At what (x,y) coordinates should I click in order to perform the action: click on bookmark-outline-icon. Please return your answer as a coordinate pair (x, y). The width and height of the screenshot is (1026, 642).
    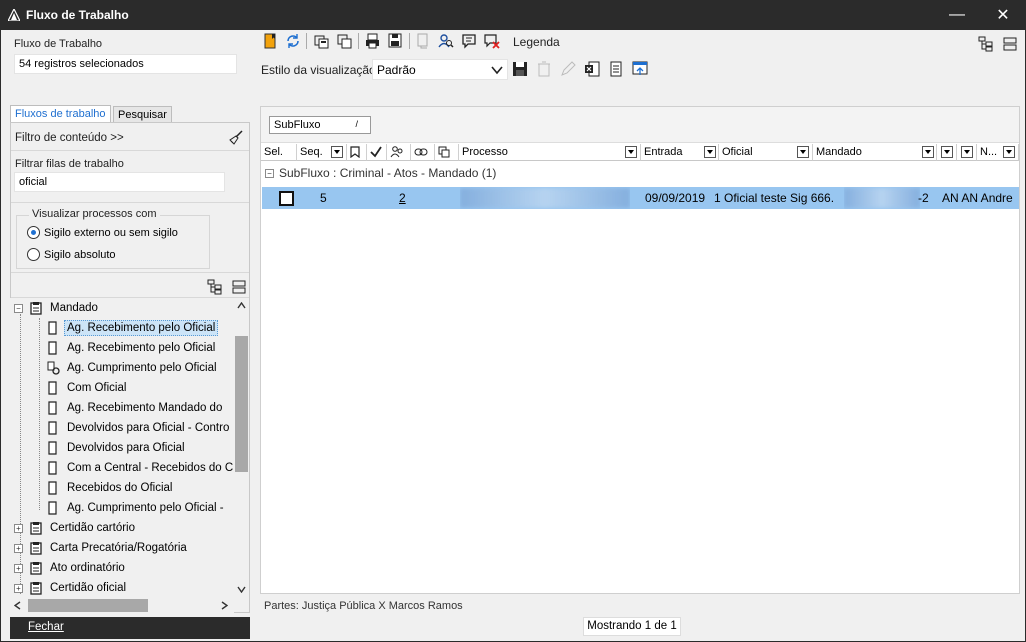
    Looking at the image, I should click on (355, 152).